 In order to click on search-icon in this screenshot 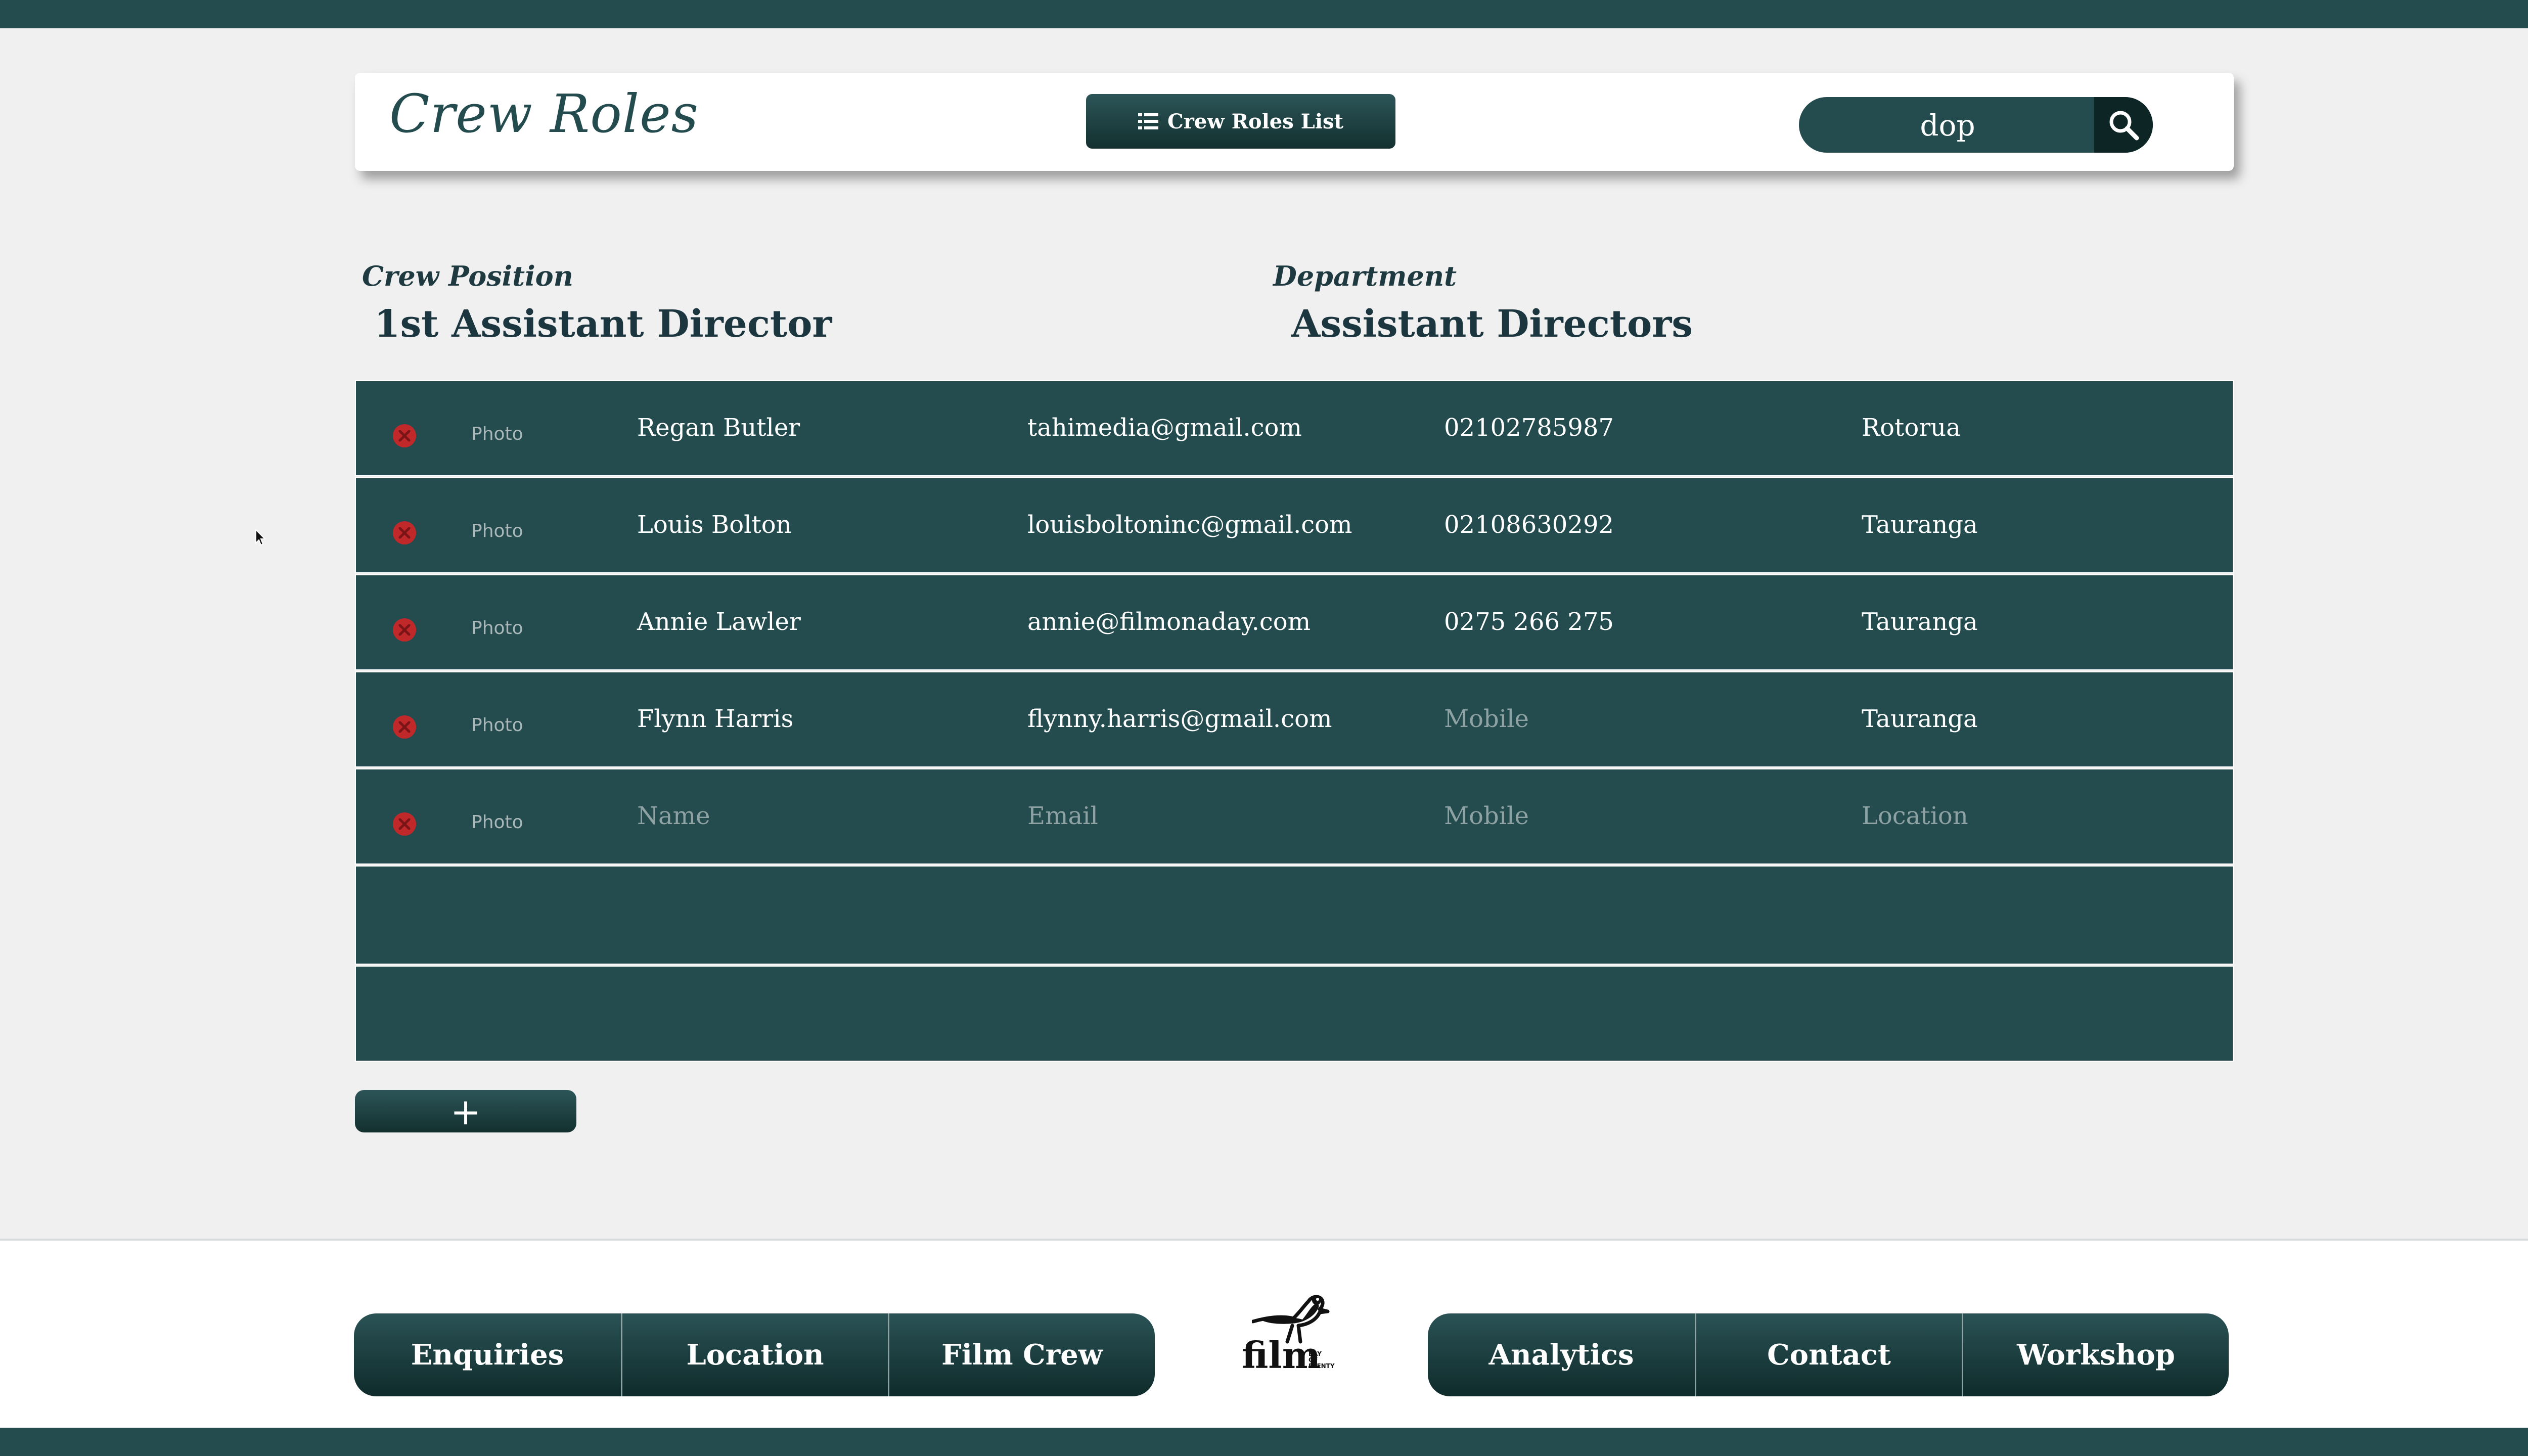, I will do `click(2124, 126)`.